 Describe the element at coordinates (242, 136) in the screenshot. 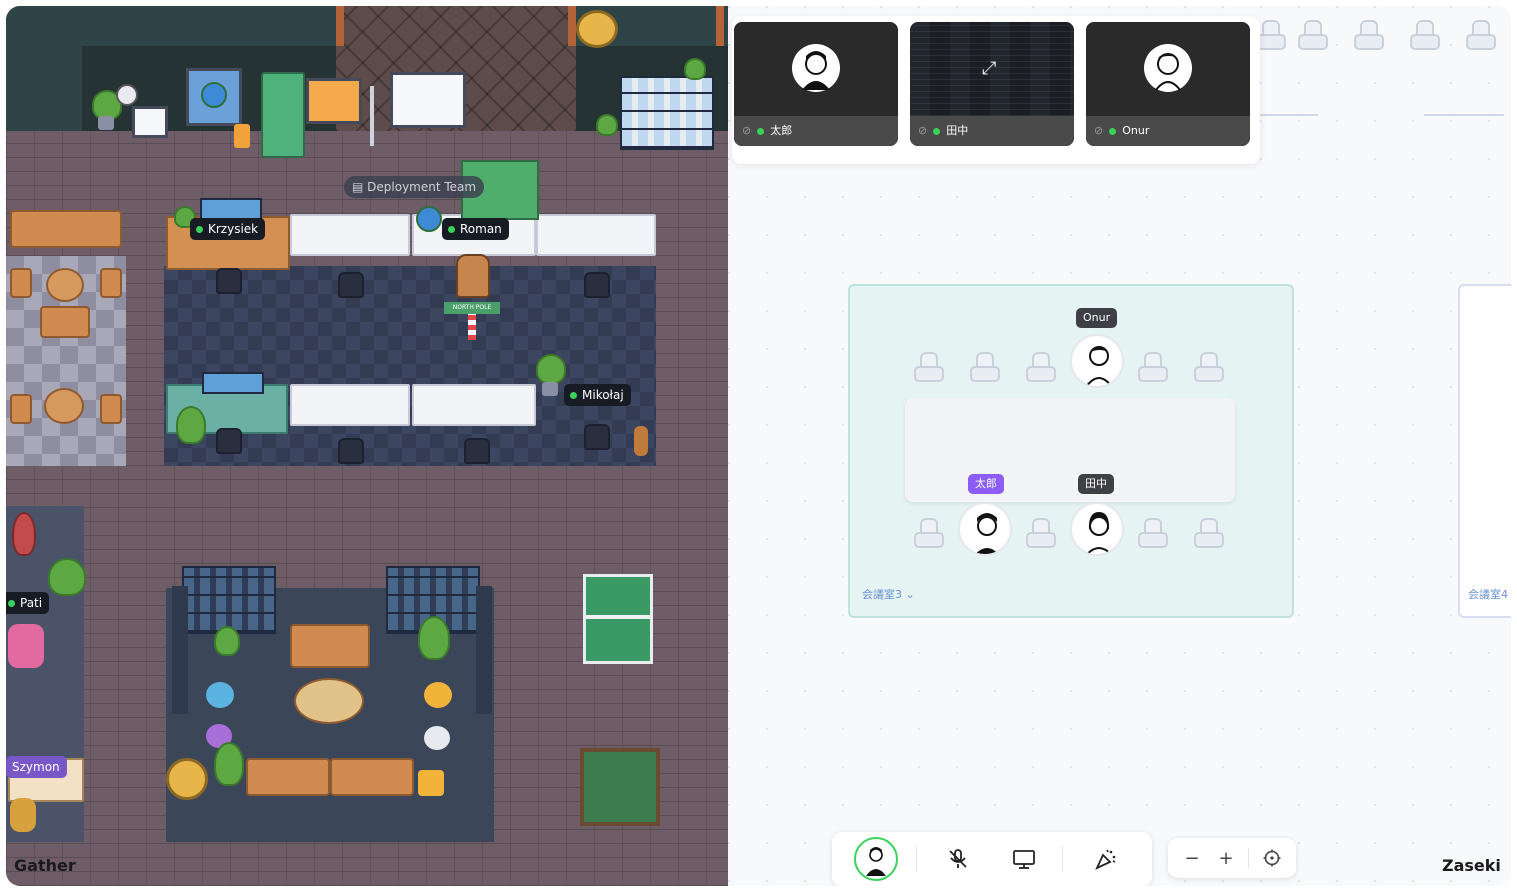

I see `cone-icon` at that location.